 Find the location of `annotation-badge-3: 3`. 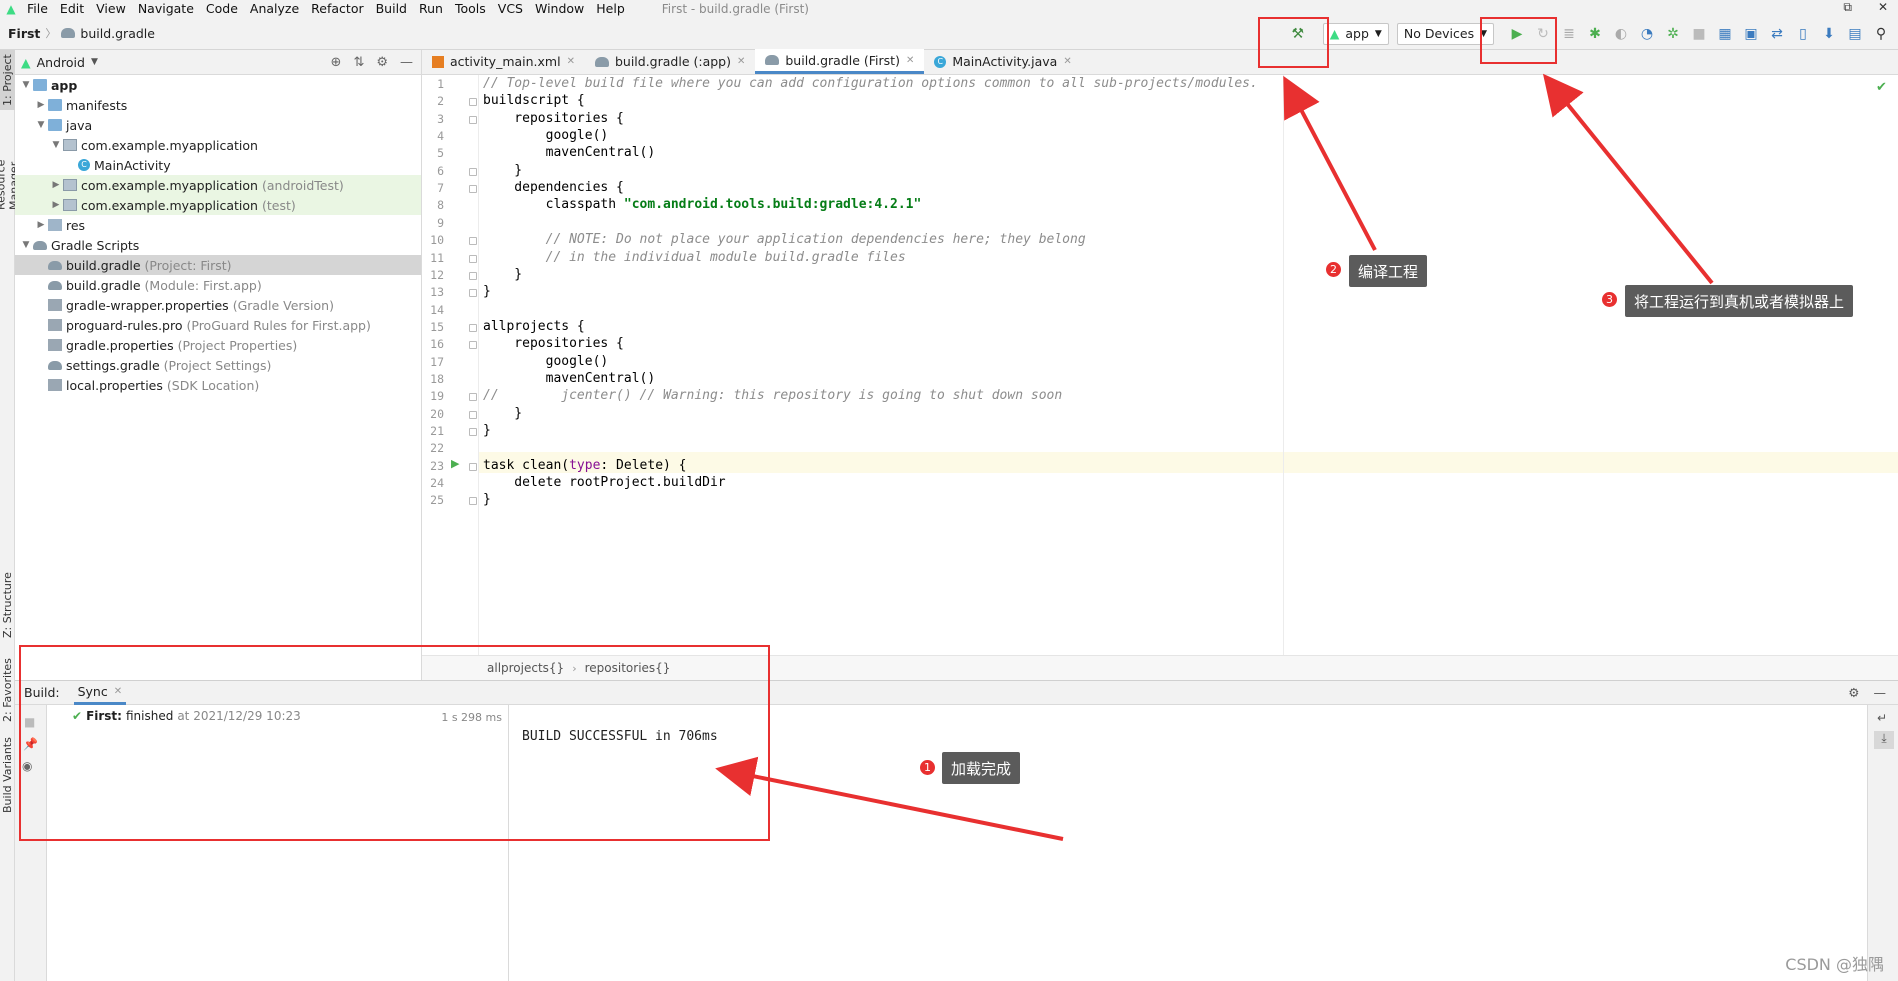

annotation-badge-3: 3 is located at coordinates (1609, 299).